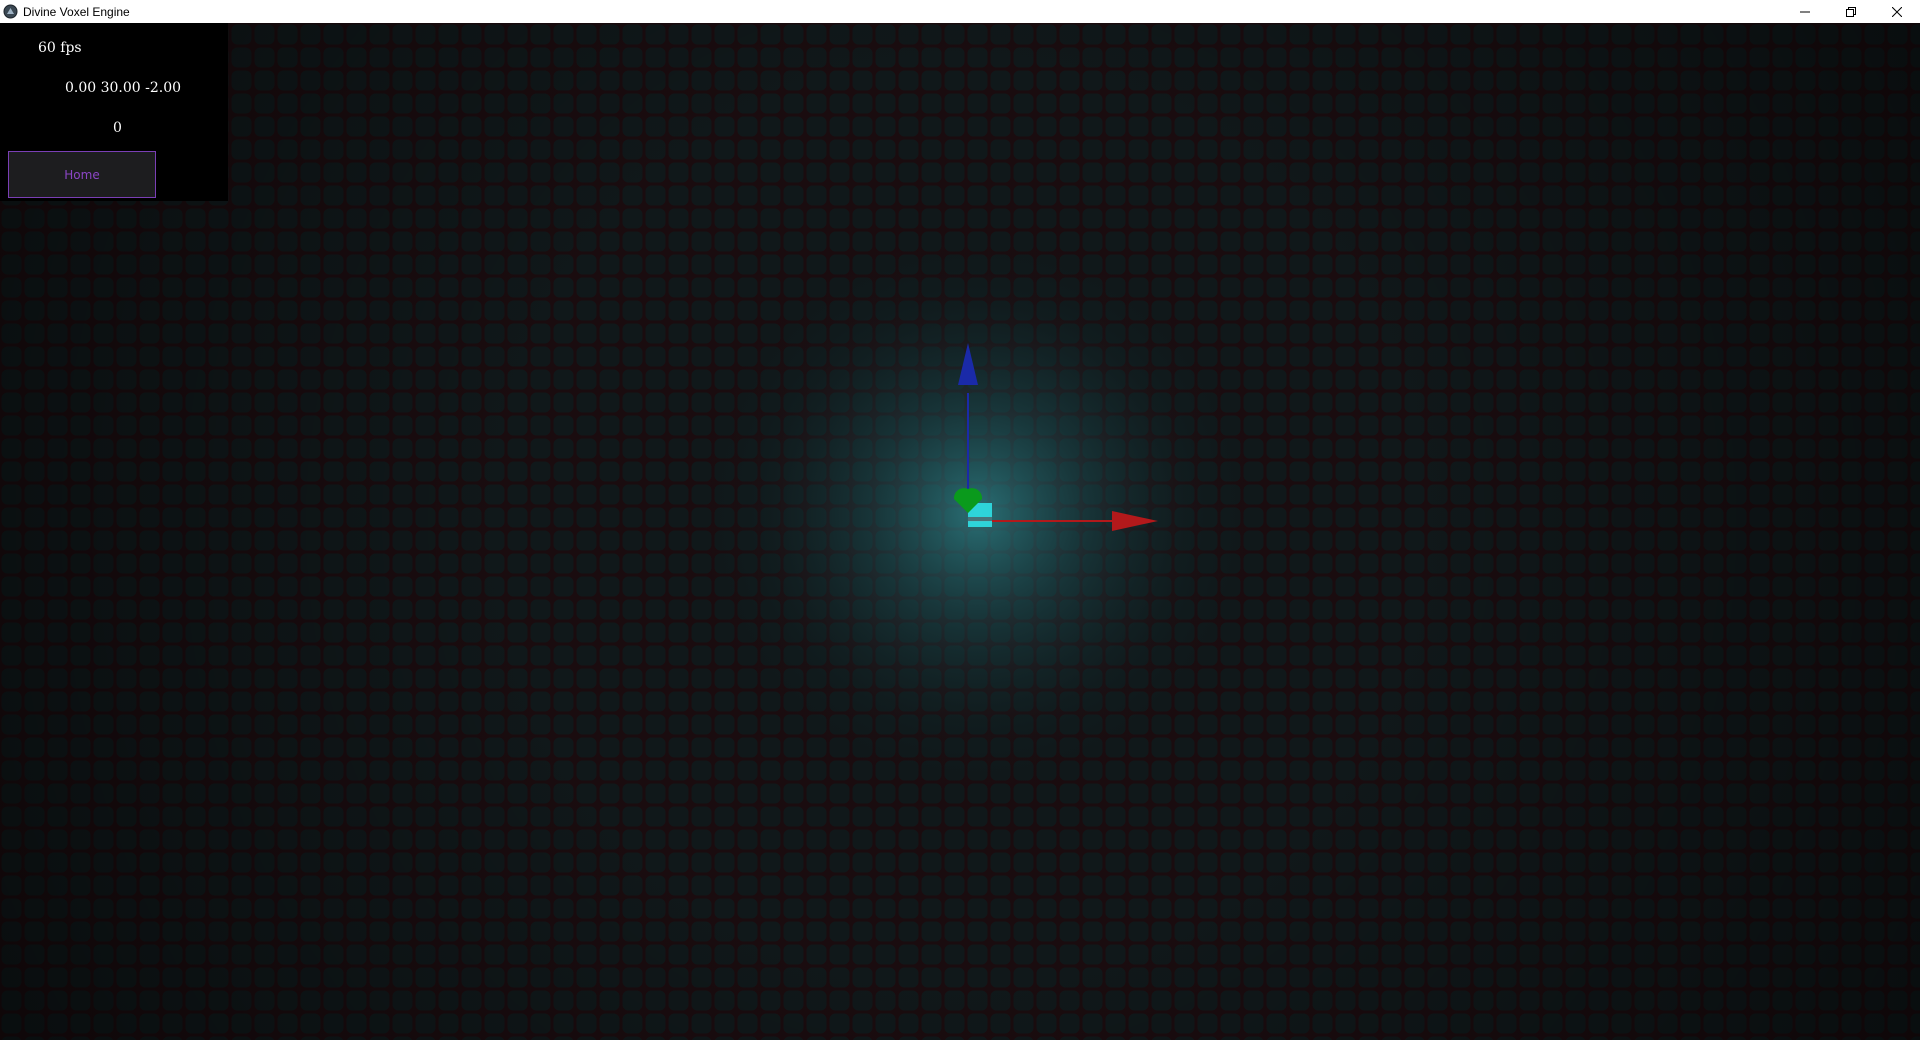 The height and width of the screenshot is (1040, 1920). I want to click on counter-value: 0, so click(117, 128).